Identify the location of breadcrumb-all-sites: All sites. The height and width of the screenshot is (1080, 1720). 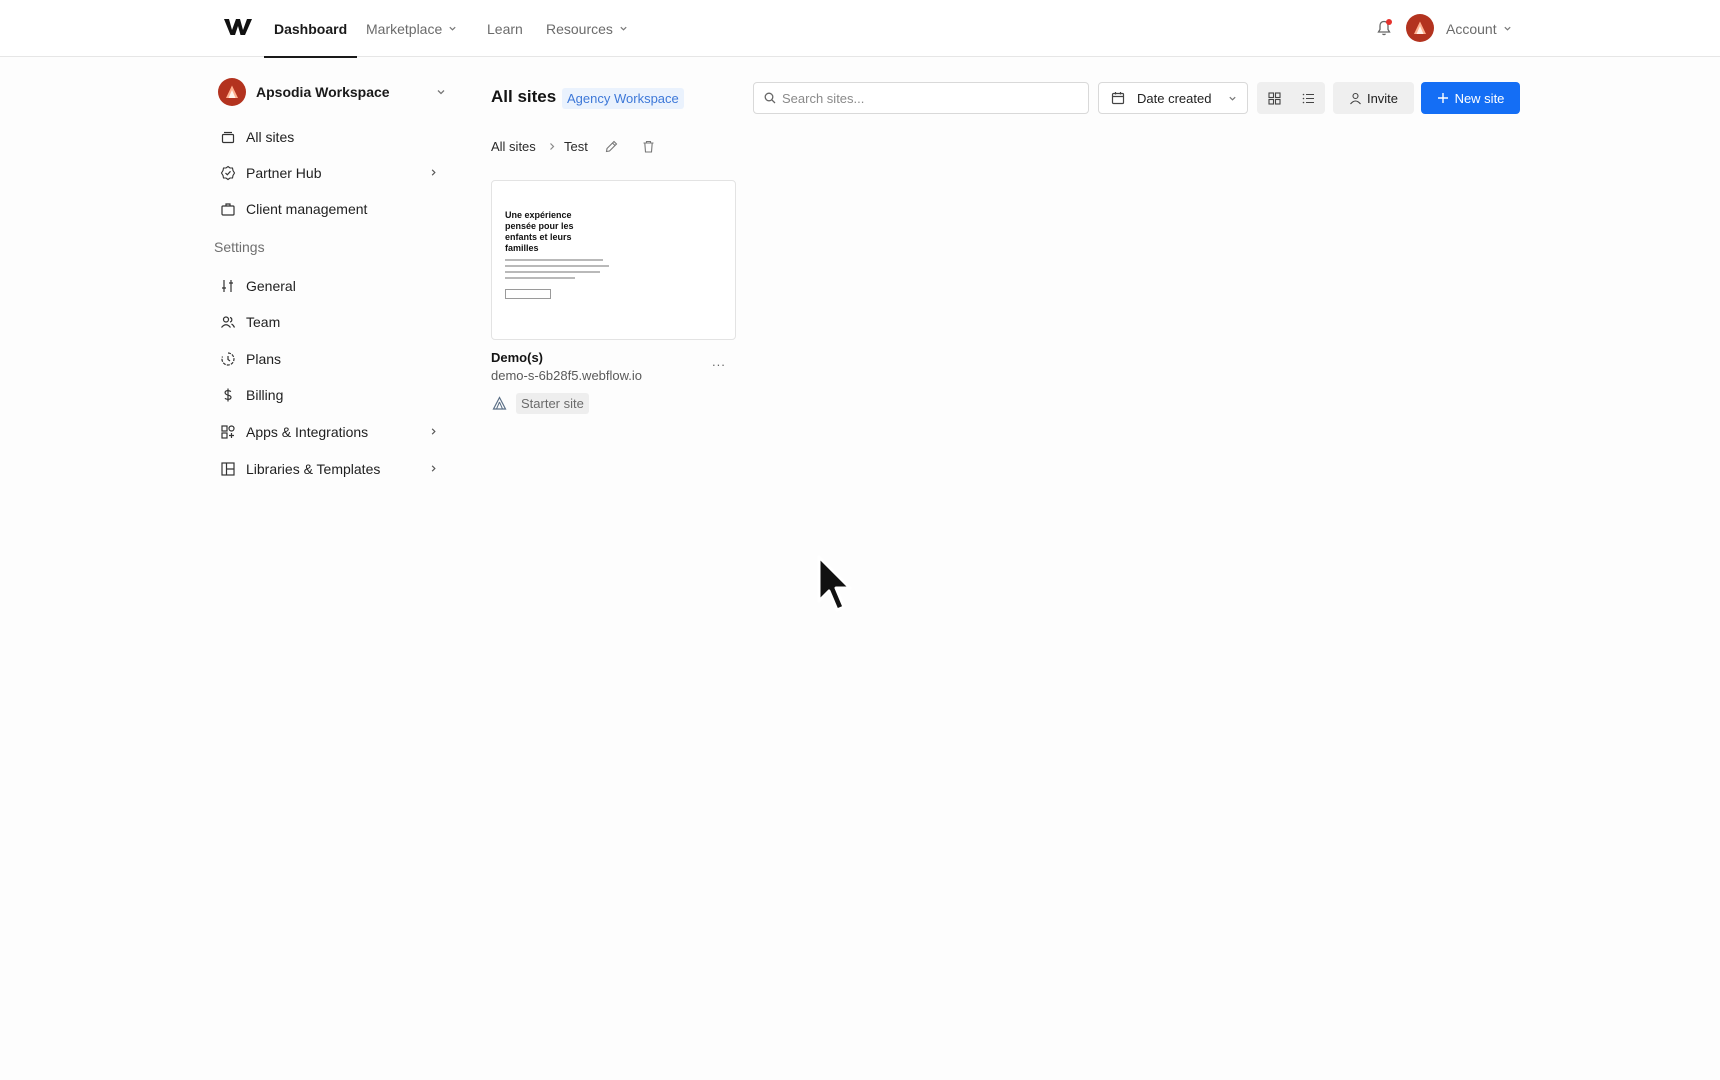
(513, 146).